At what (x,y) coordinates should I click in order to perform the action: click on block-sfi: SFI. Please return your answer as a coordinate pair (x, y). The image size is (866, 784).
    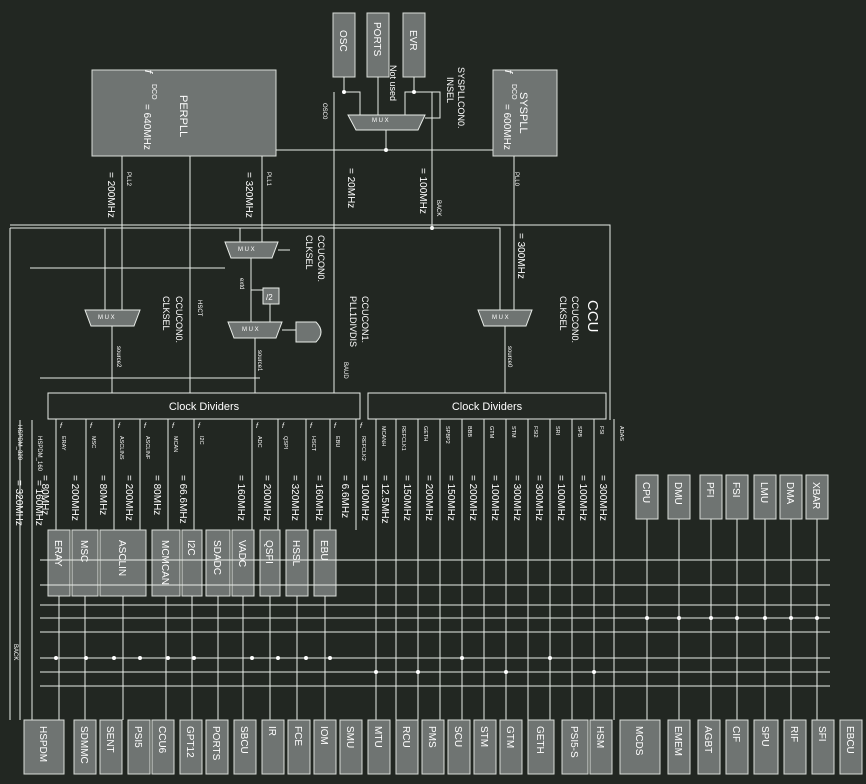
    Looking at the image, I should click on (823, 747).